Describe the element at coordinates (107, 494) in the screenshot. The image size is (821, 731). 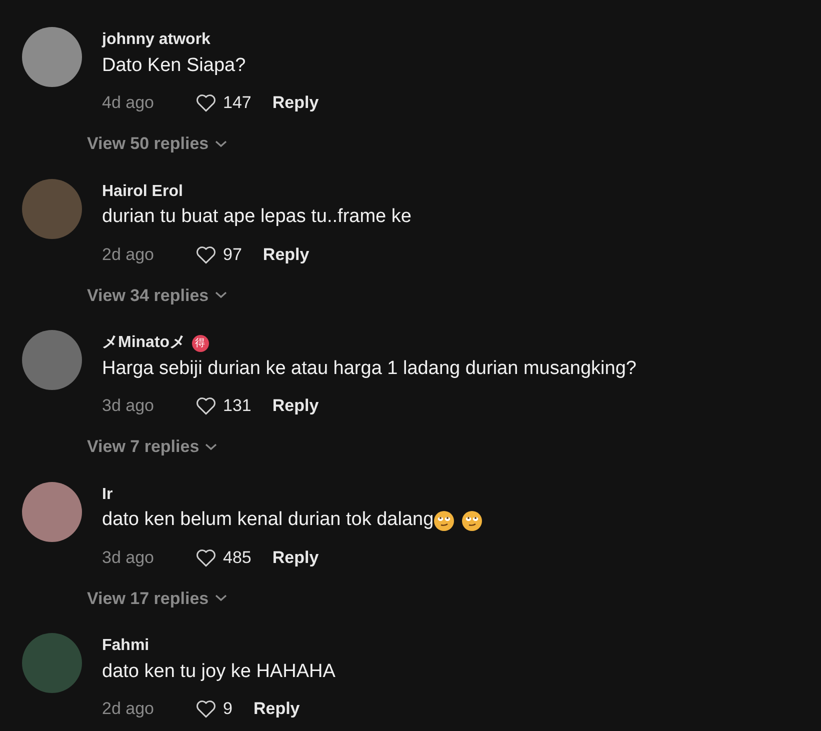
I see `username: Ir` at that location.